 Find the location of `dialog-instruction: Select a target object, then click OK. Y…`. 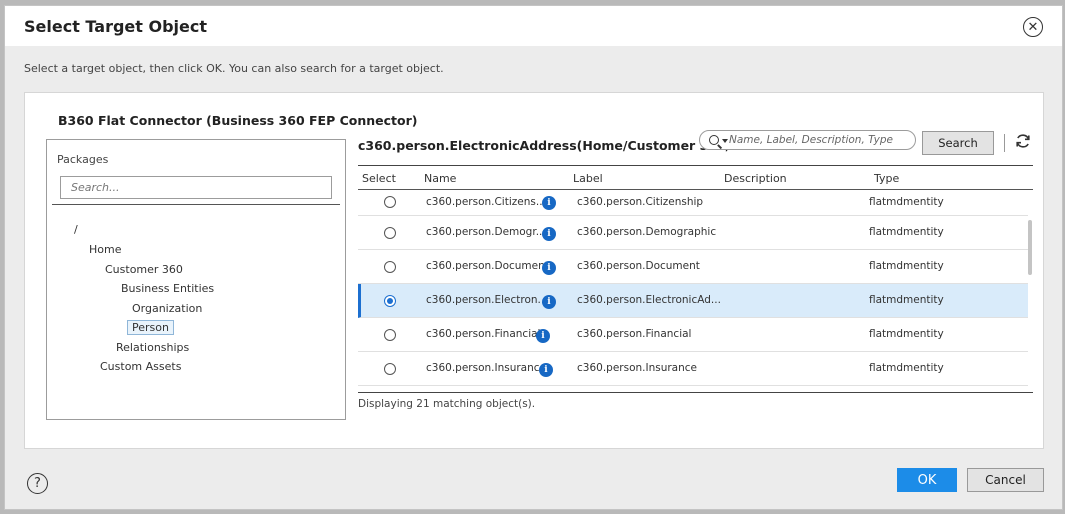

dialog-instruction: Select a target object, then click OK. Y… is located at coordinates (234, 68).